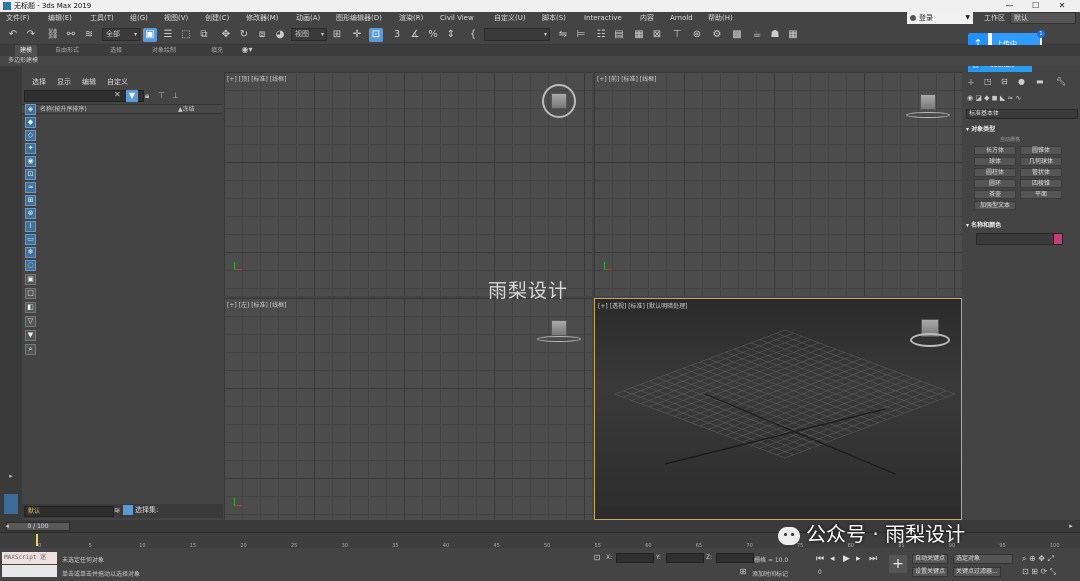  What do you see at coordinates (102, 18) in the screenshot?
I see `menu-tools: 工具(T)` at bounding box center [102, 18].